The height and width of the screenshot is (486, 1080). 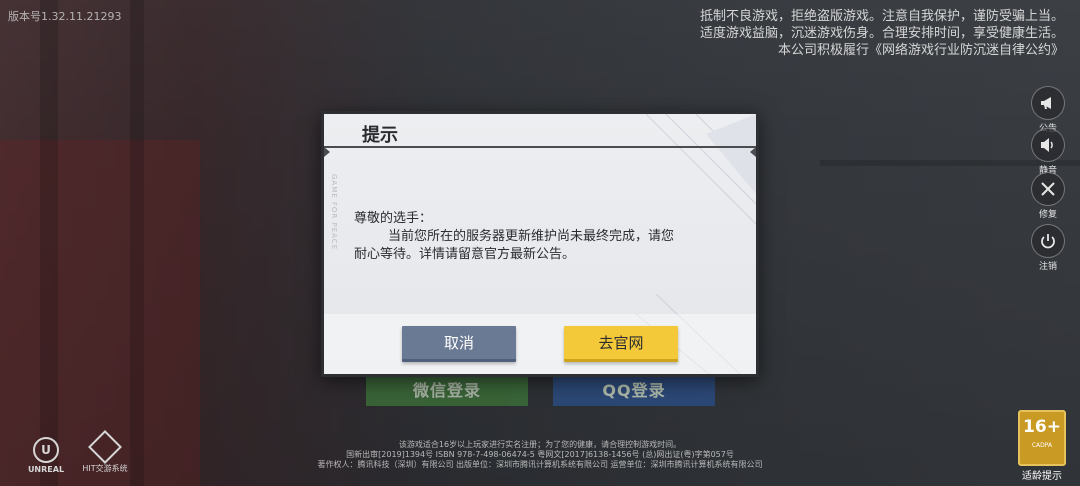 I want to click on speaker-icon, so click(x=1047, y=145).